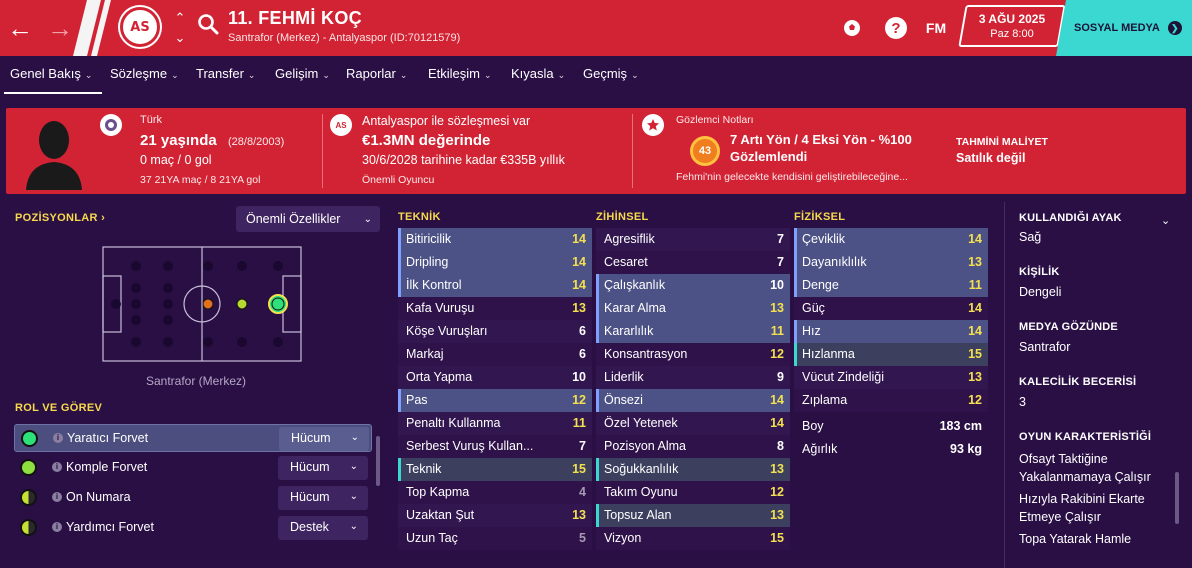 This screenshot has width=1192, height=568. I want to click on attribute-row: Karar Alma 13, so click(693, 308).